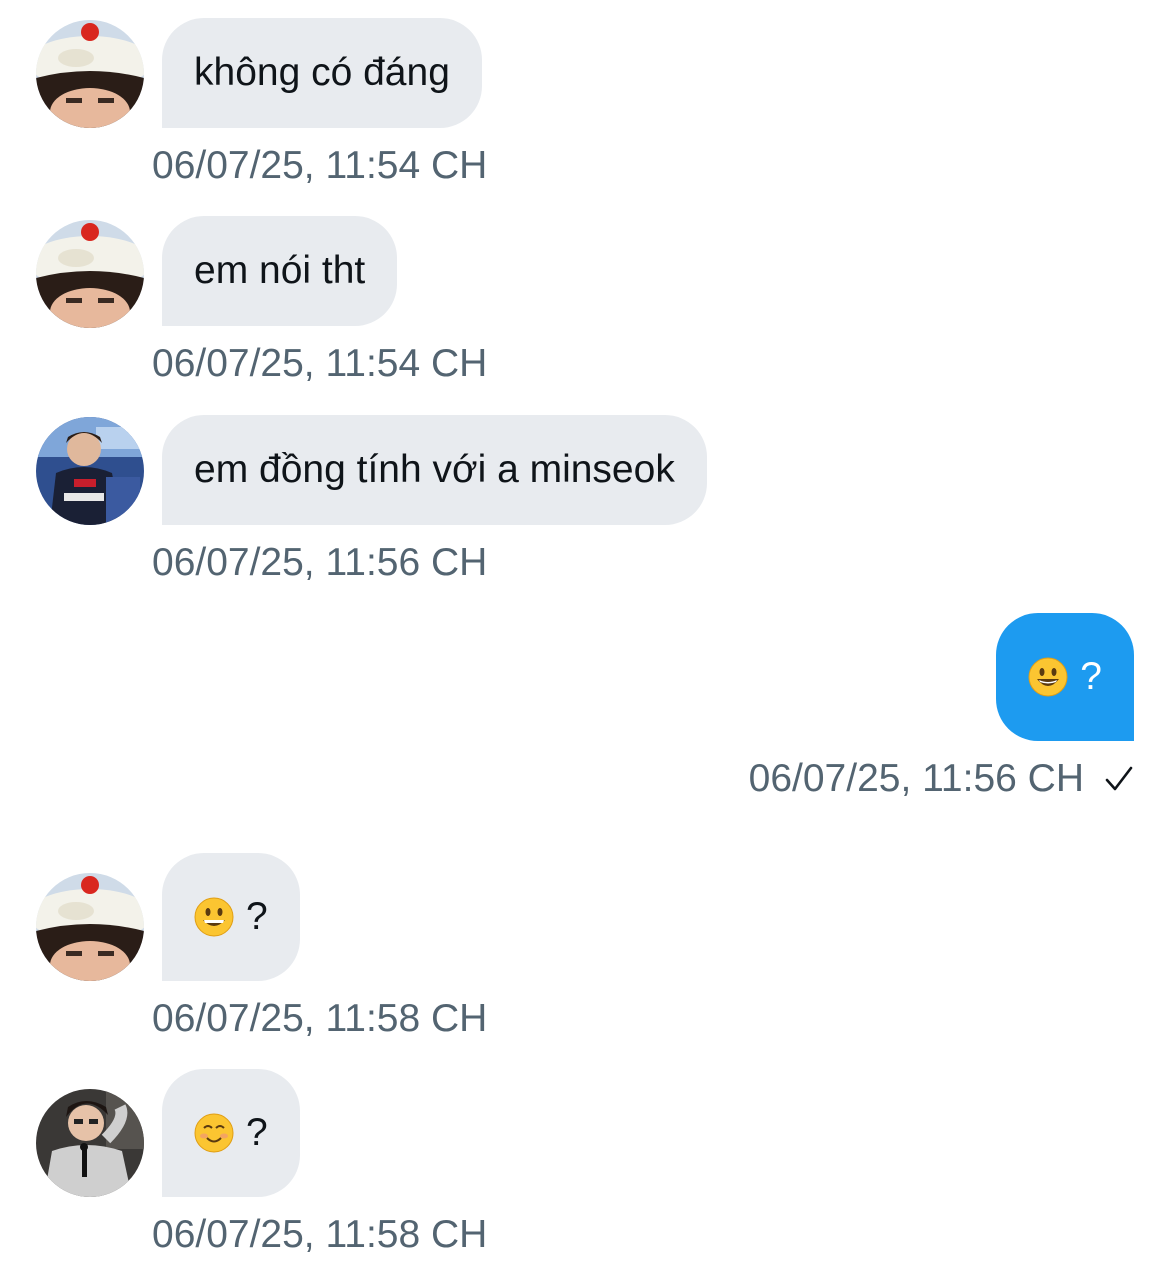  I want to click on message-bubble: em nói tht, so click(280, 271).